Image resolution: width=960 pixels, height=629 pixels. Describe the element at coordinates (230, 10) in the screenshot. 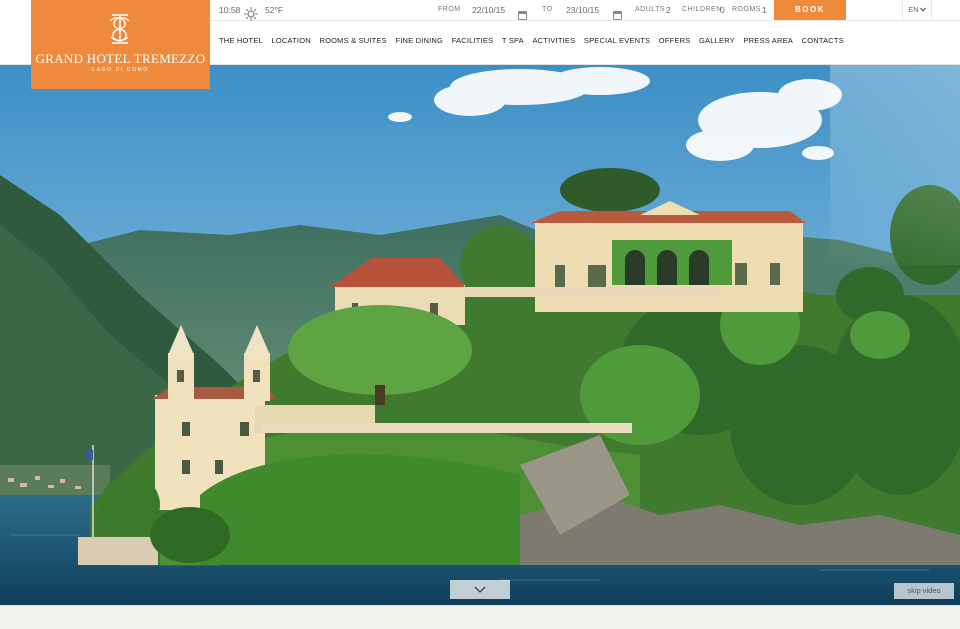

I see `current-time: 10:58` at that location.